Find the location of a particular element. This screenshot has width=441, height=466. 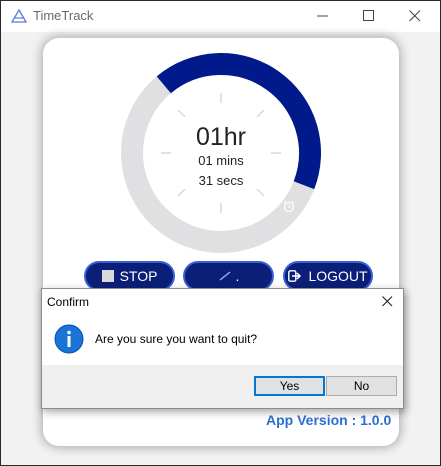

hours-display: 01hr is located at coordinates (221, 137).